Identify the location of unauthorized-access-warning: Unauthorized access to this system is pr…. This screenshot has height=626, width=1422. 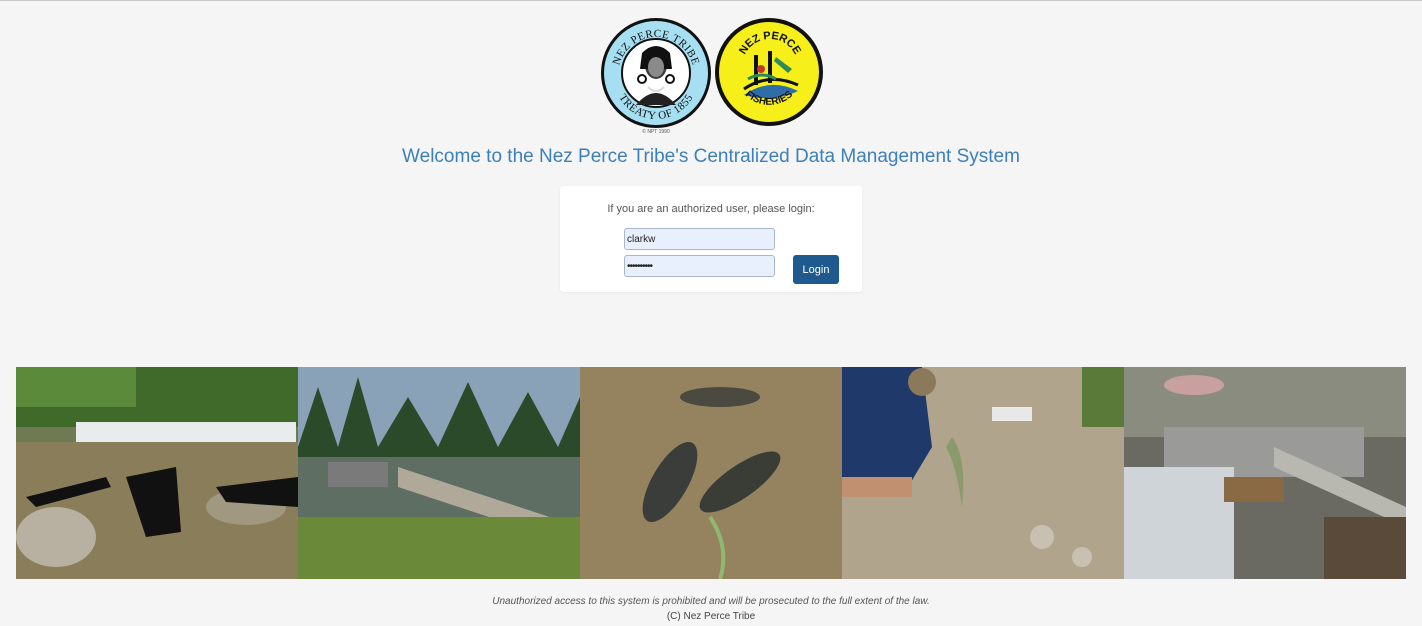
(711, 601).